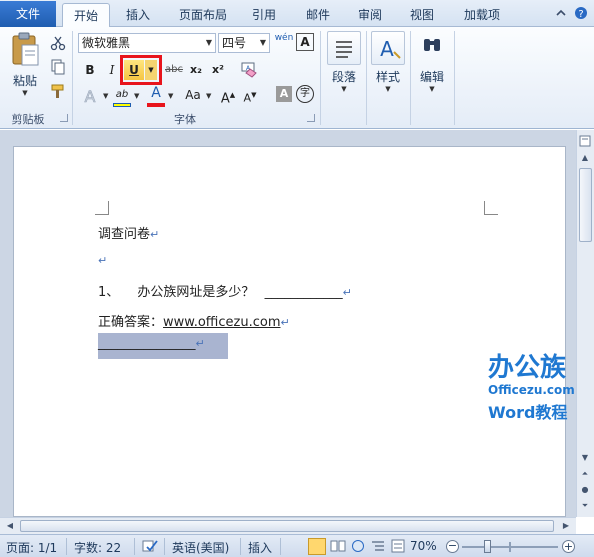  Describe the element at coordinates (260, 547) in the screenshot. I see `status-insert-mode: 插入` at that location.